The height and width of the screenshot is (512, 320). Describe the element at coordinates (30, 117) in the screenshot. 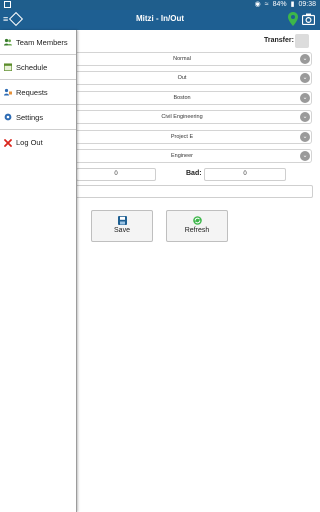

I see `drawer-item-label: Settings` at that location.